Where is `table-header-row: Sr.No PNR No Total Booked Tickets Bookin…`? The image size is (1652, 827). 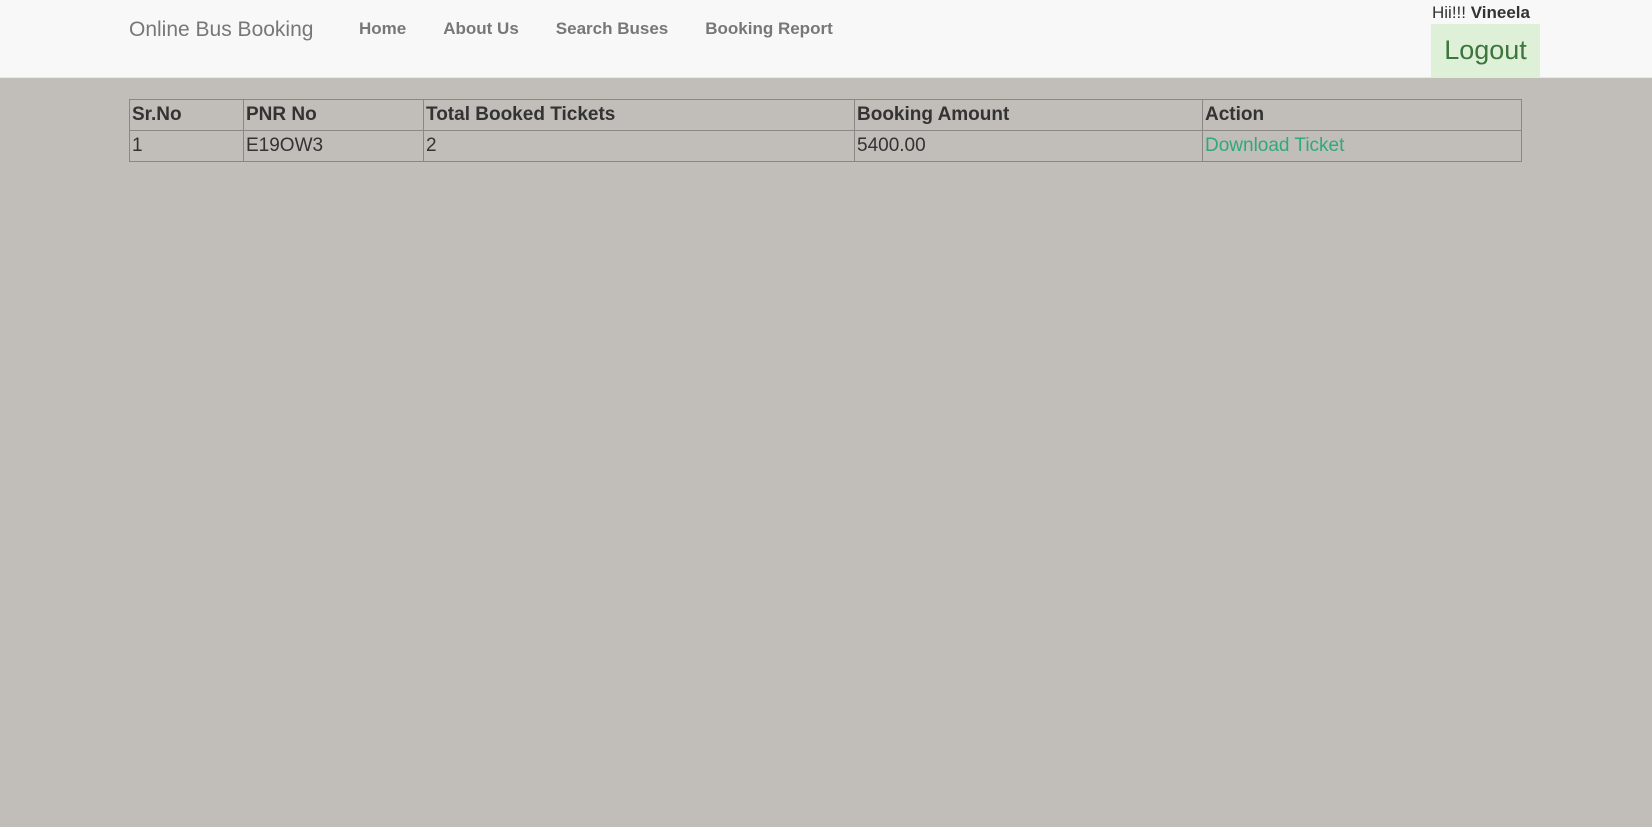 table-header-row: Sr.No PNR No Total Booked Tickets Bookin… is located at coordinates (825, 115).